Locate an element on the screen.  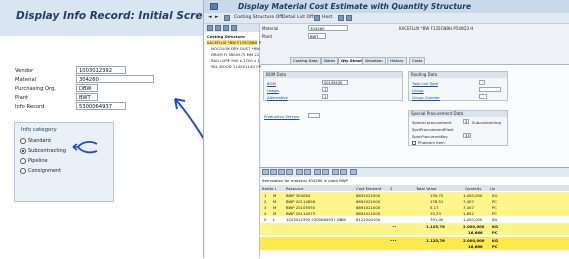
special-procurement-title: Special Procurement Data is located at coordinates (458, 114).